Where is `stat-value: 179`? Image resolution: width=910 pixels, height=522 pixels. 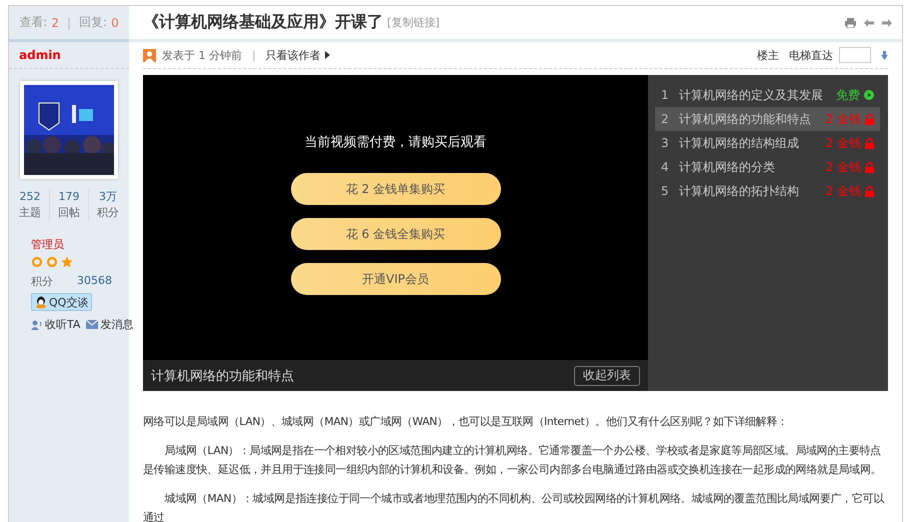
stat-value: 179 is located at coordinates (69, 197).